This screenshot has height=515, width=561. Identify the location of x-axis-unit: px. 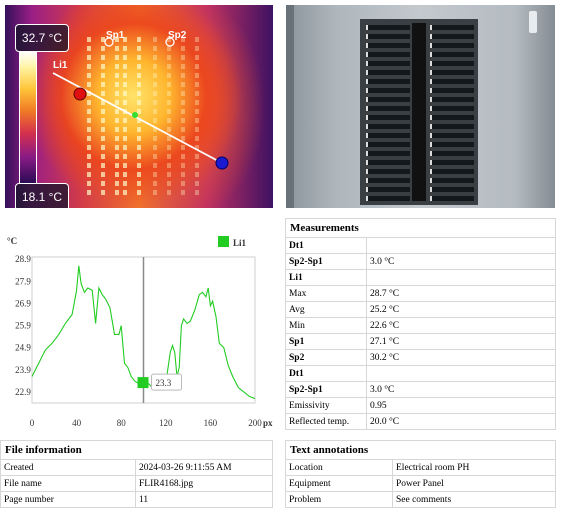
(268, 423).